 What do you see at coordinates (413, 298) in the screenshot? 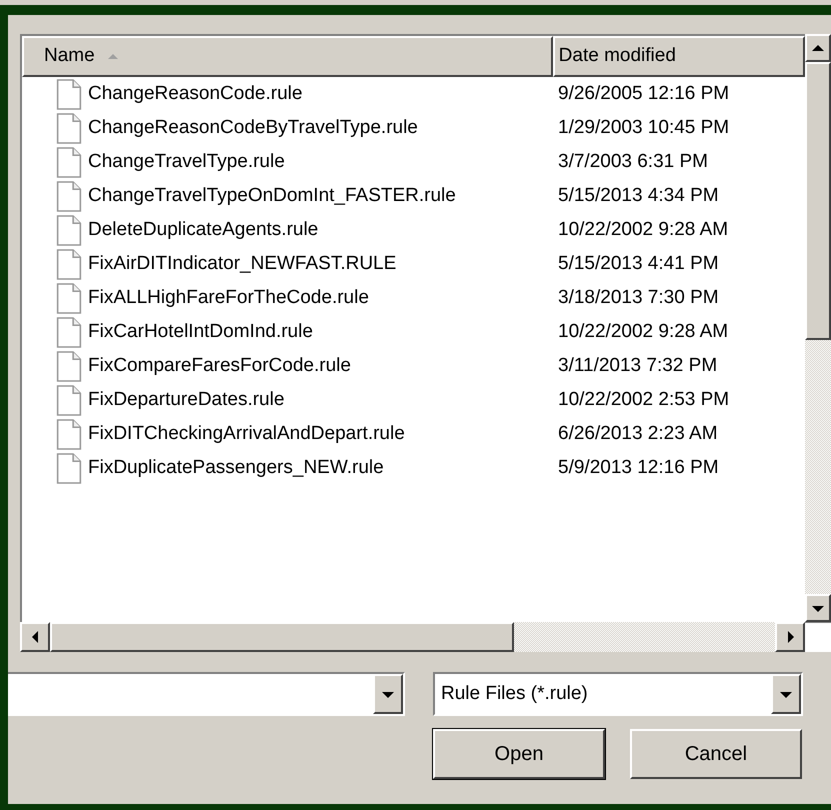
I see `file-row: FixALLHighFareForTheCode.rule 3/18/2013 7:30 PM` at bounding box center [413, 298].